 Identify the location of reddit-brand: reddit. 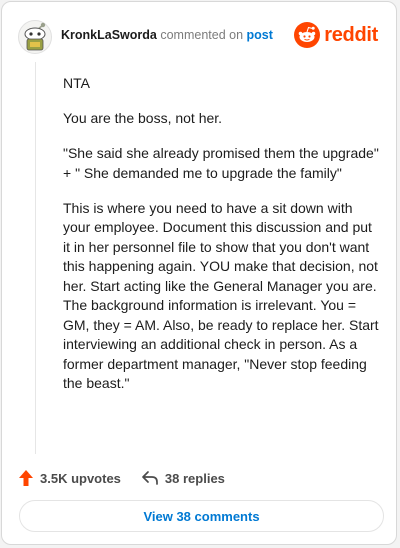
(336, 35).